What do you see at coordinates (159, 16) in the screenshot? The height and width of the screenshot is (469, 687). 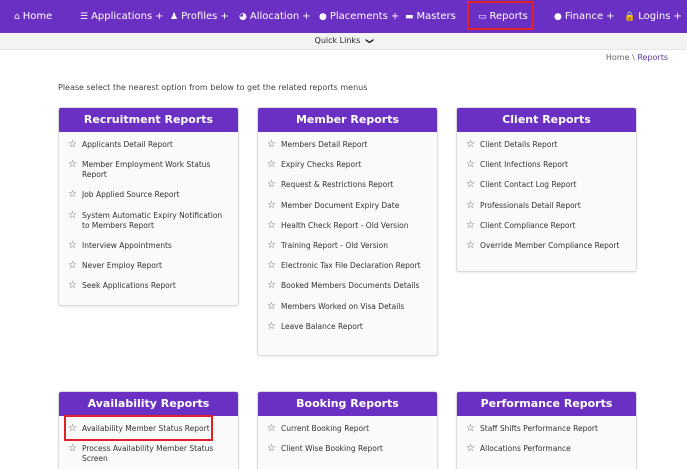 I see `nav-applications-plus: +` at bounding box center [159, 16].